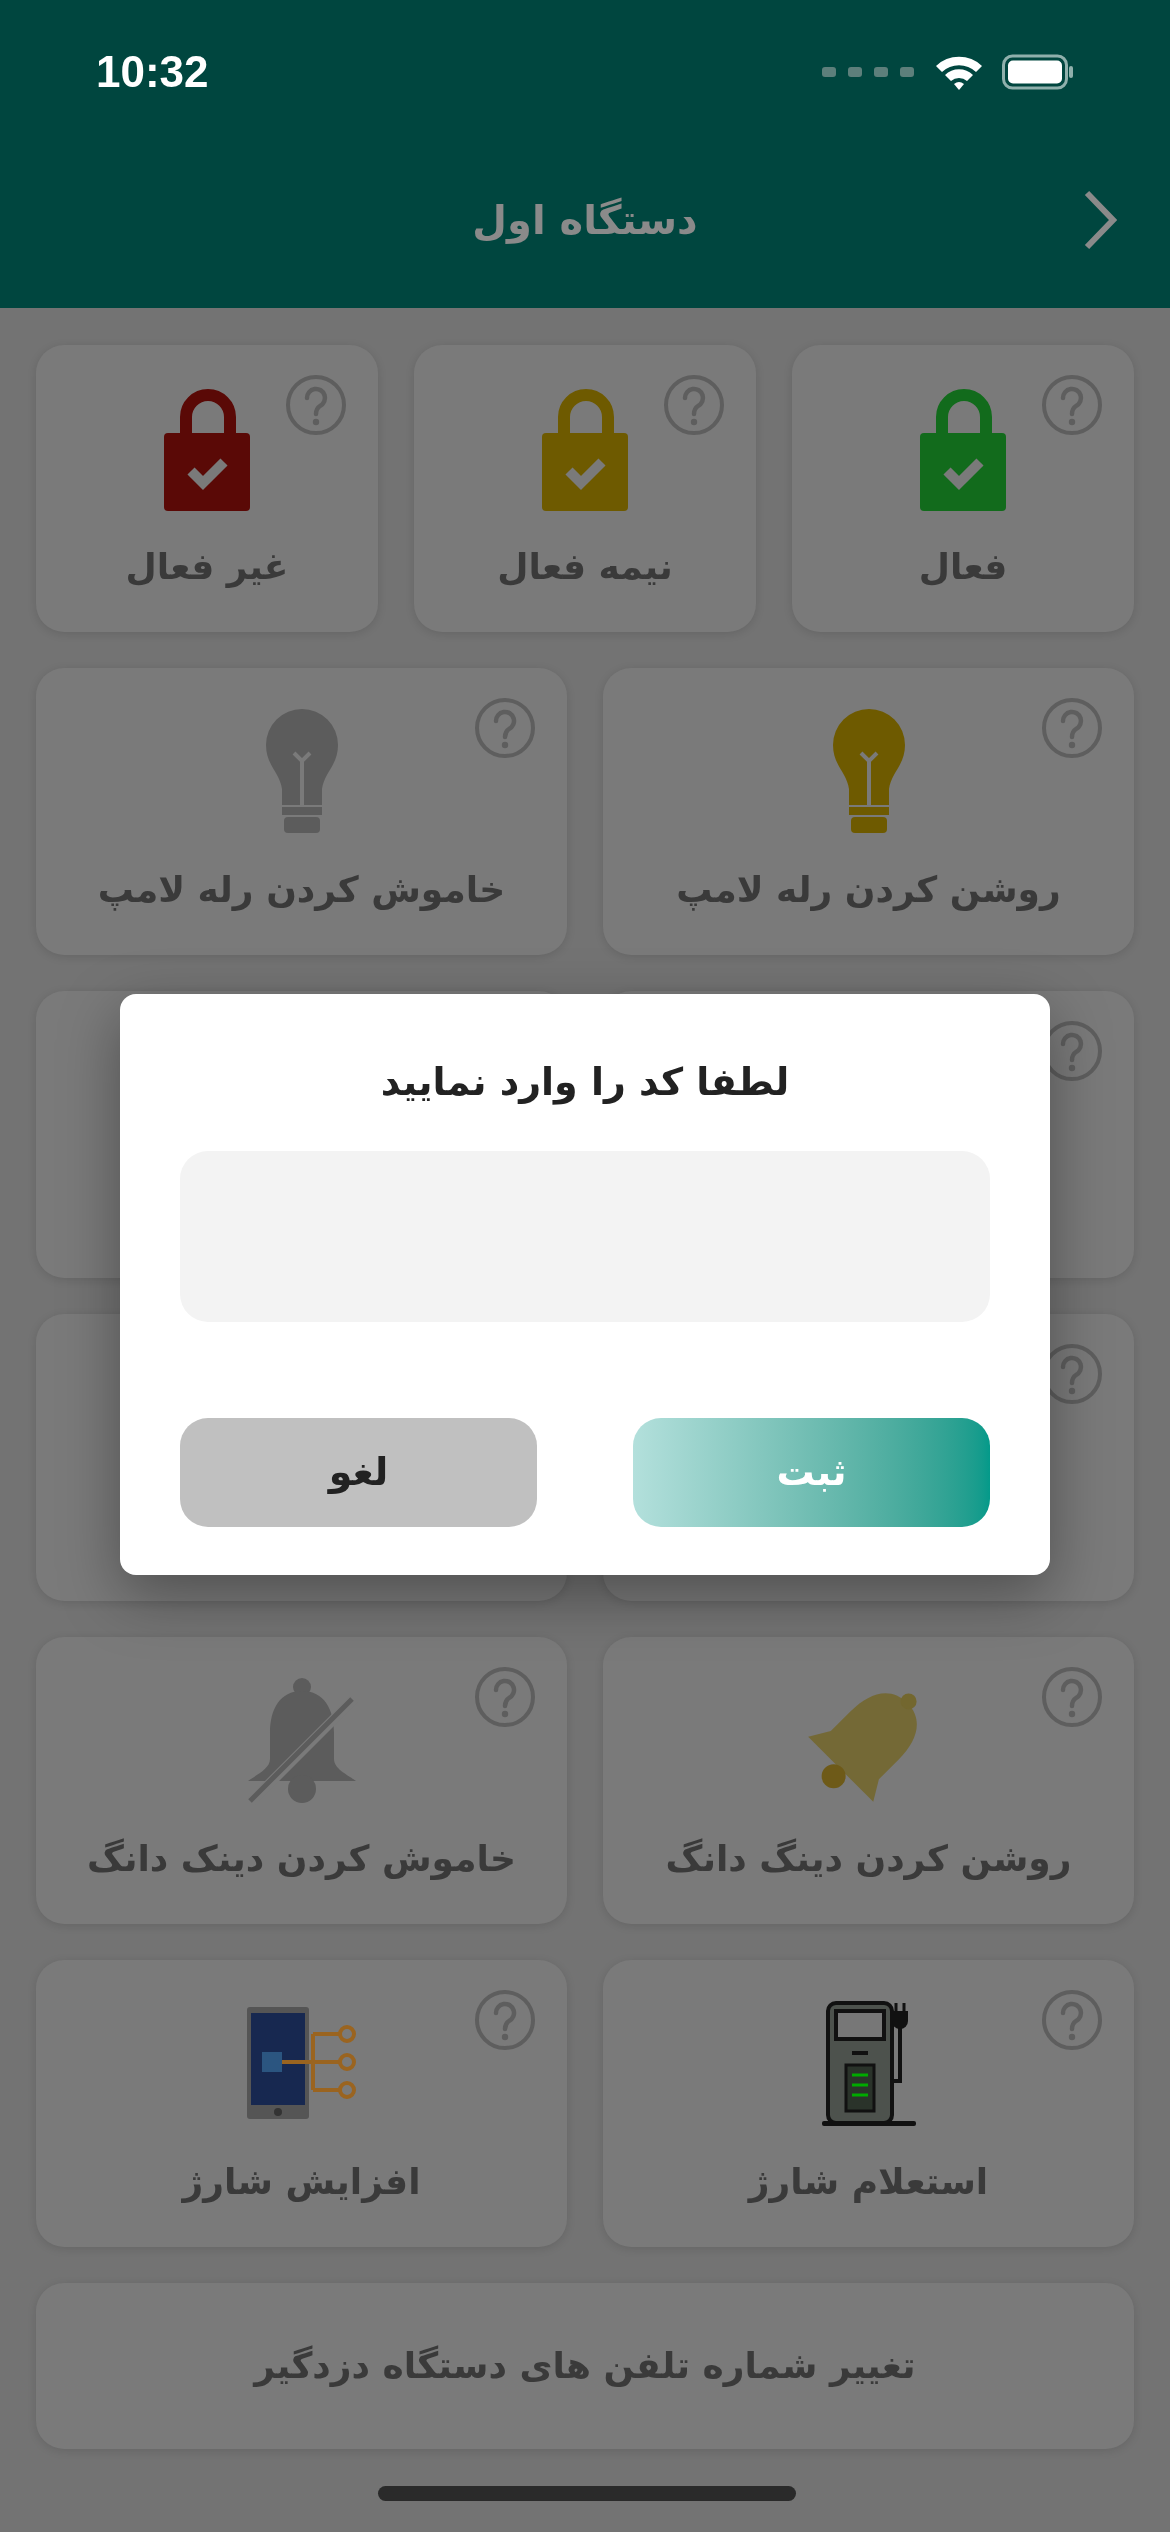  I want to click on action-card: افزایش شارژ, so click(301, 2103).